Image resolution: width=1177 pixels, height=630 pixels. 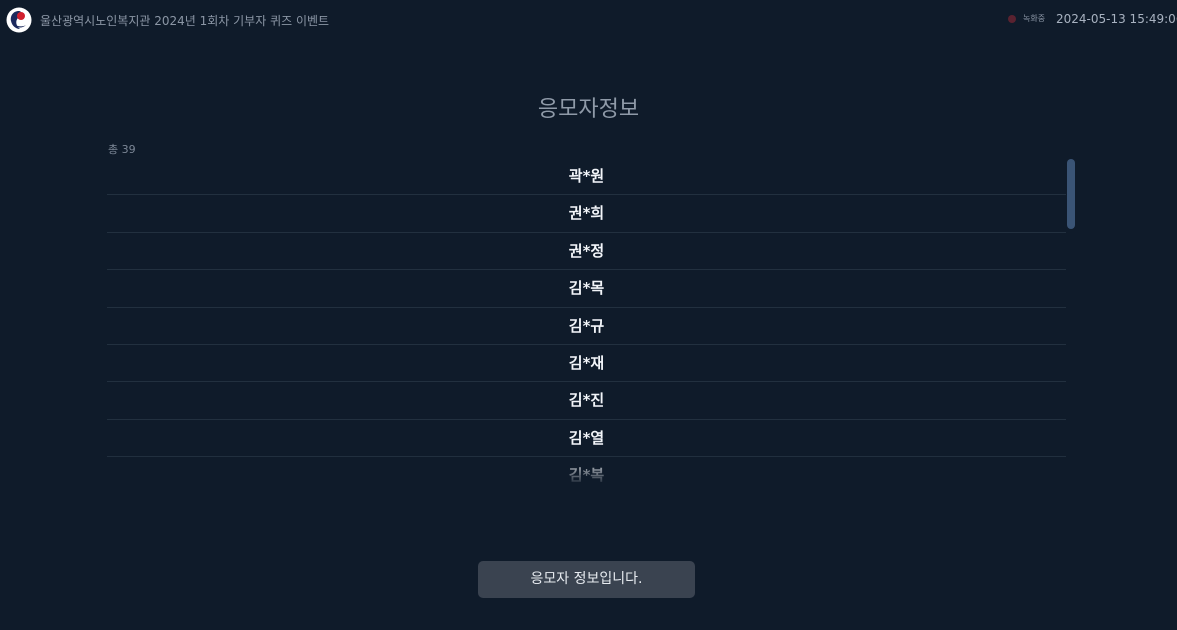 I want to click on entrant-name: 김*규, so click(x=586, y=325).